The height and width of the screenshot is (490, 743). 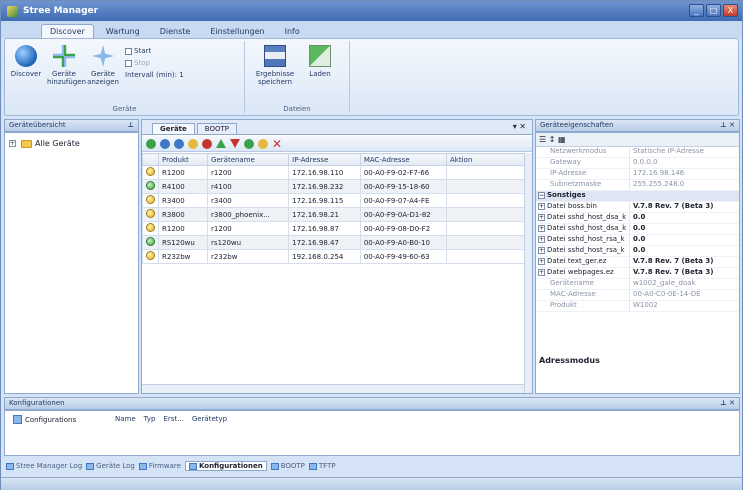 What do you see at coordinates (277, 144) in the screenshot?
I see `delete-icon: ✕` at bounding box center [277, 144].